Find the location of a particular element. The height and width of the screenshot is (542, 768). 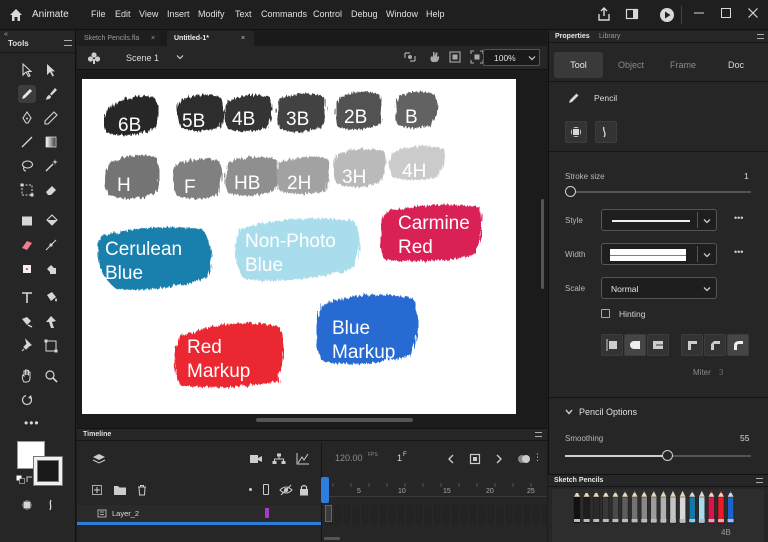

rotation-tool-icon is located at coordinates (27, 400).